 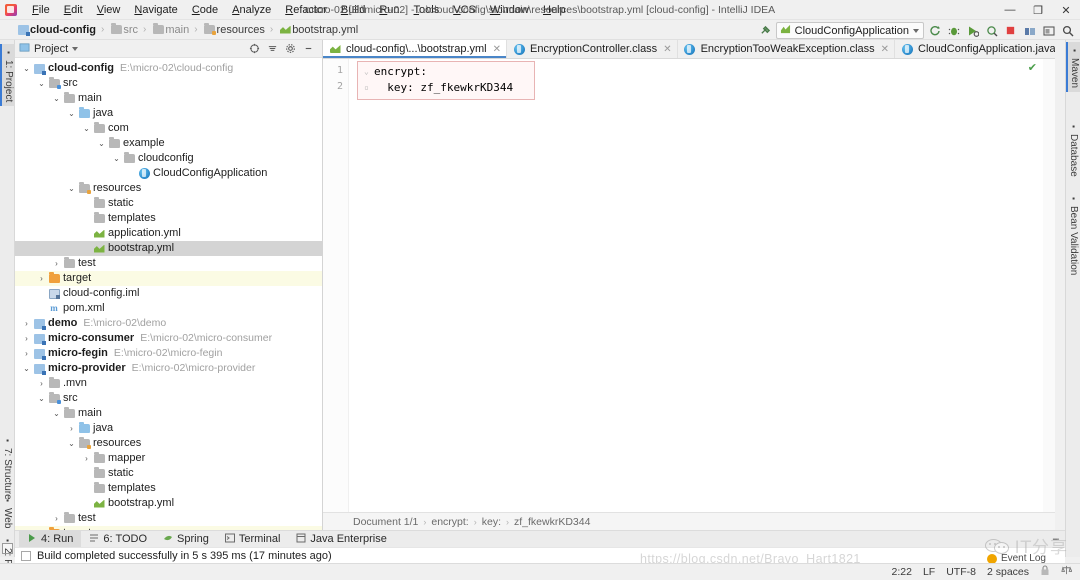 I want to click on run-configuration-selector: CloudConfigApplication, so click(x=849, y=30).